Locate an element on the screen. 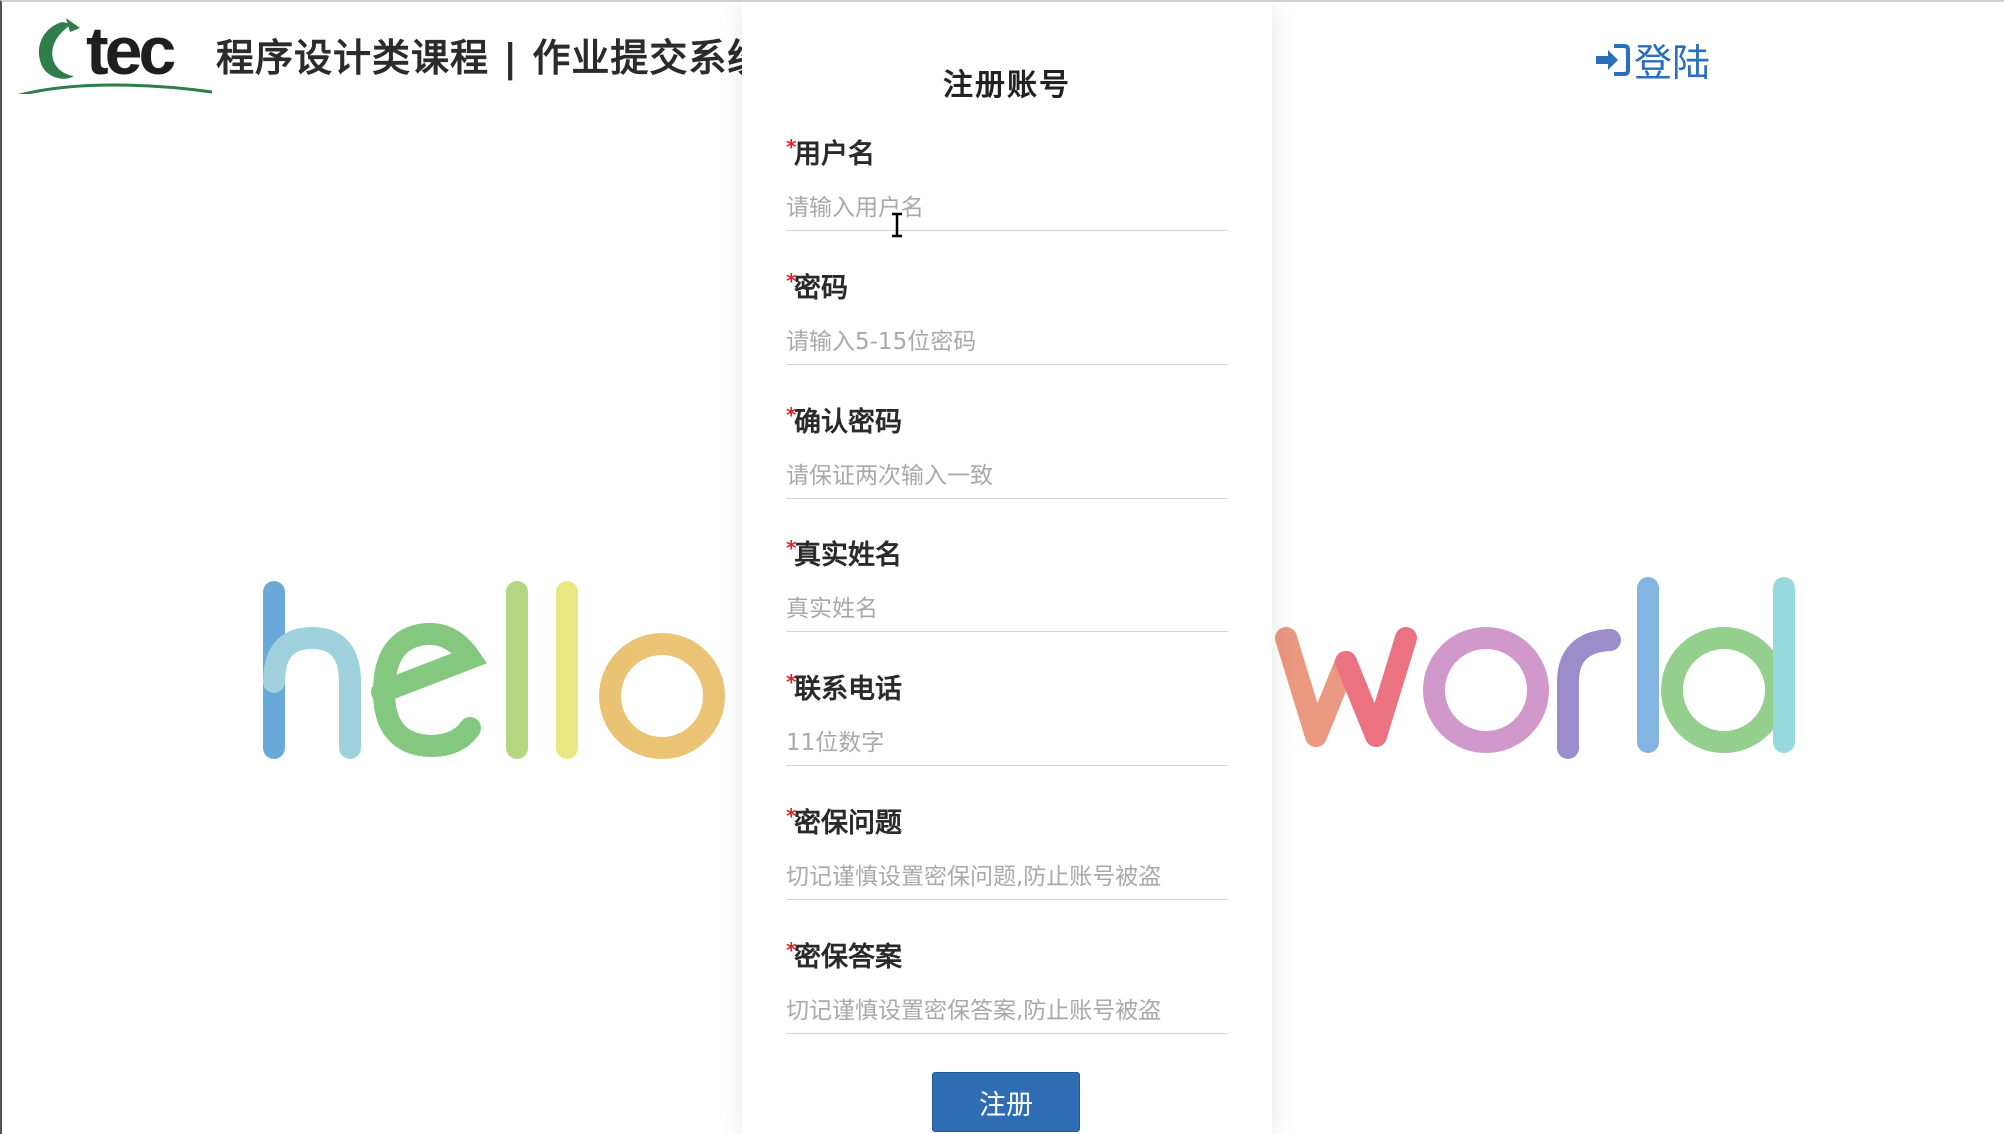 This screenshot has width=2004, height=1134. real-name-input is located at coordinates (1007, 609).